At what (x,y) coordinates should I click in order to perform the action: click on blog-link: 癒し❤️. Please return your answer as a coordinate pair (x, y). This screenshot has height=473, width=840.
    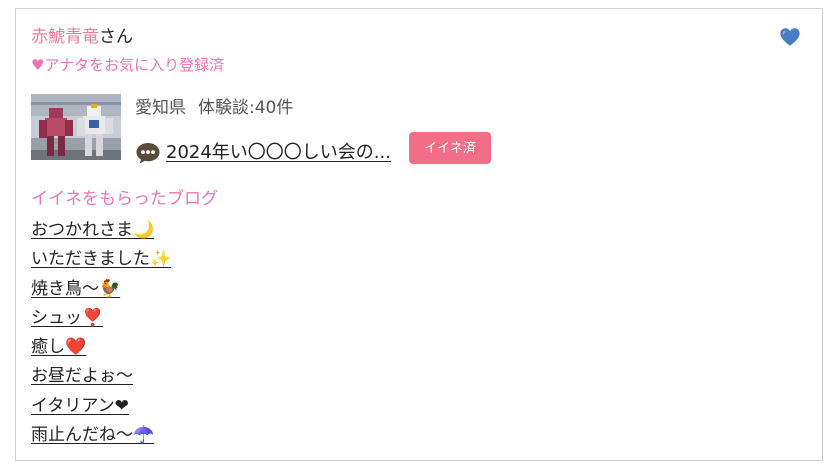
    Looking at the image, I should click on (58, 347).